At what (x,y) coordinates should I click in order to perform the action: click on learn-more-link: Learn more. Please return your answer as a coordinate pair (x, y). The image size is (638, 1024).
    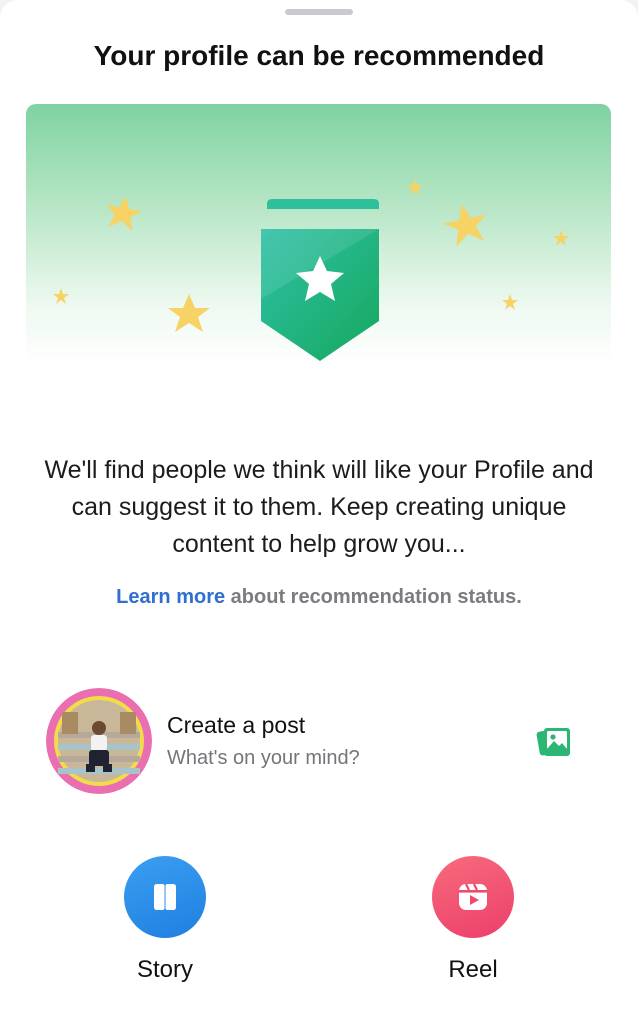
    Looking at the image, I should click on (170, 597).